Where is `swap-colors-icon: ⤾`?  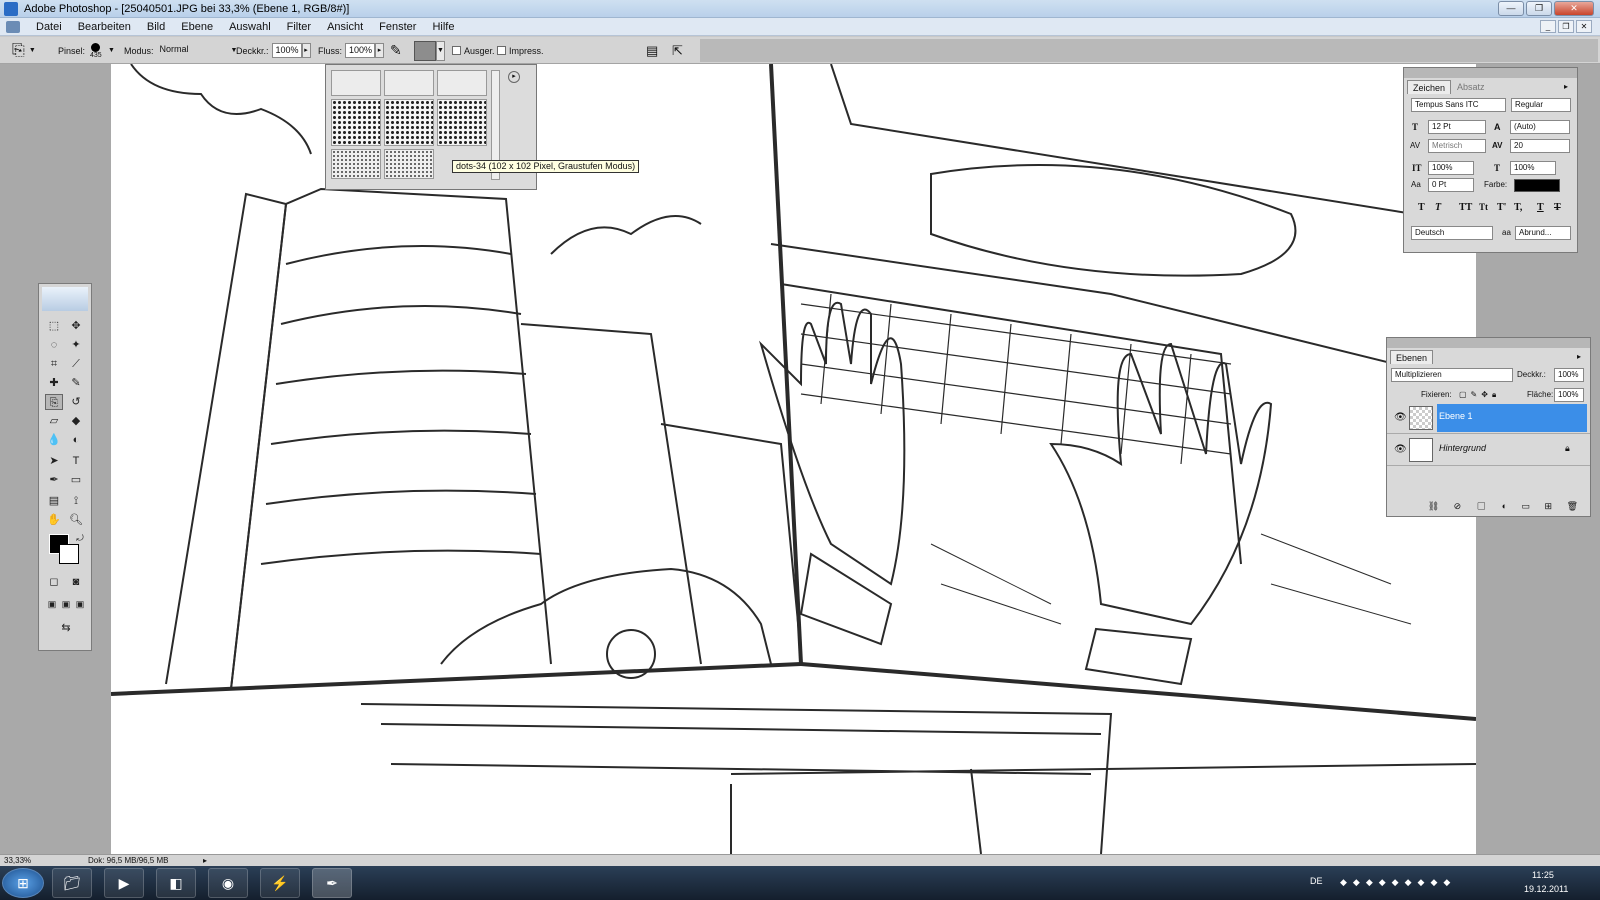
swap-colors-icon: ⤾ is located at coordinates (80, 538).